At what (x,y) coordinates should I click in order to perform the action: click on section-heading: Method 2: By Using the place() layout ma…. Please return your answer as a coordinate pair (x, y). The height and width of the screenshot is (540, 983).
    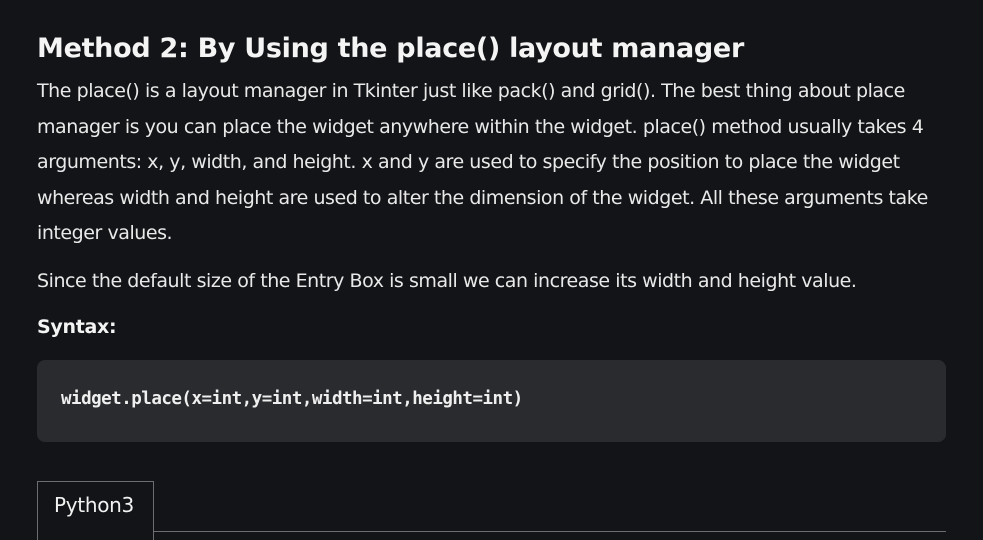
    Looking at the image, I should click on (390, 48).